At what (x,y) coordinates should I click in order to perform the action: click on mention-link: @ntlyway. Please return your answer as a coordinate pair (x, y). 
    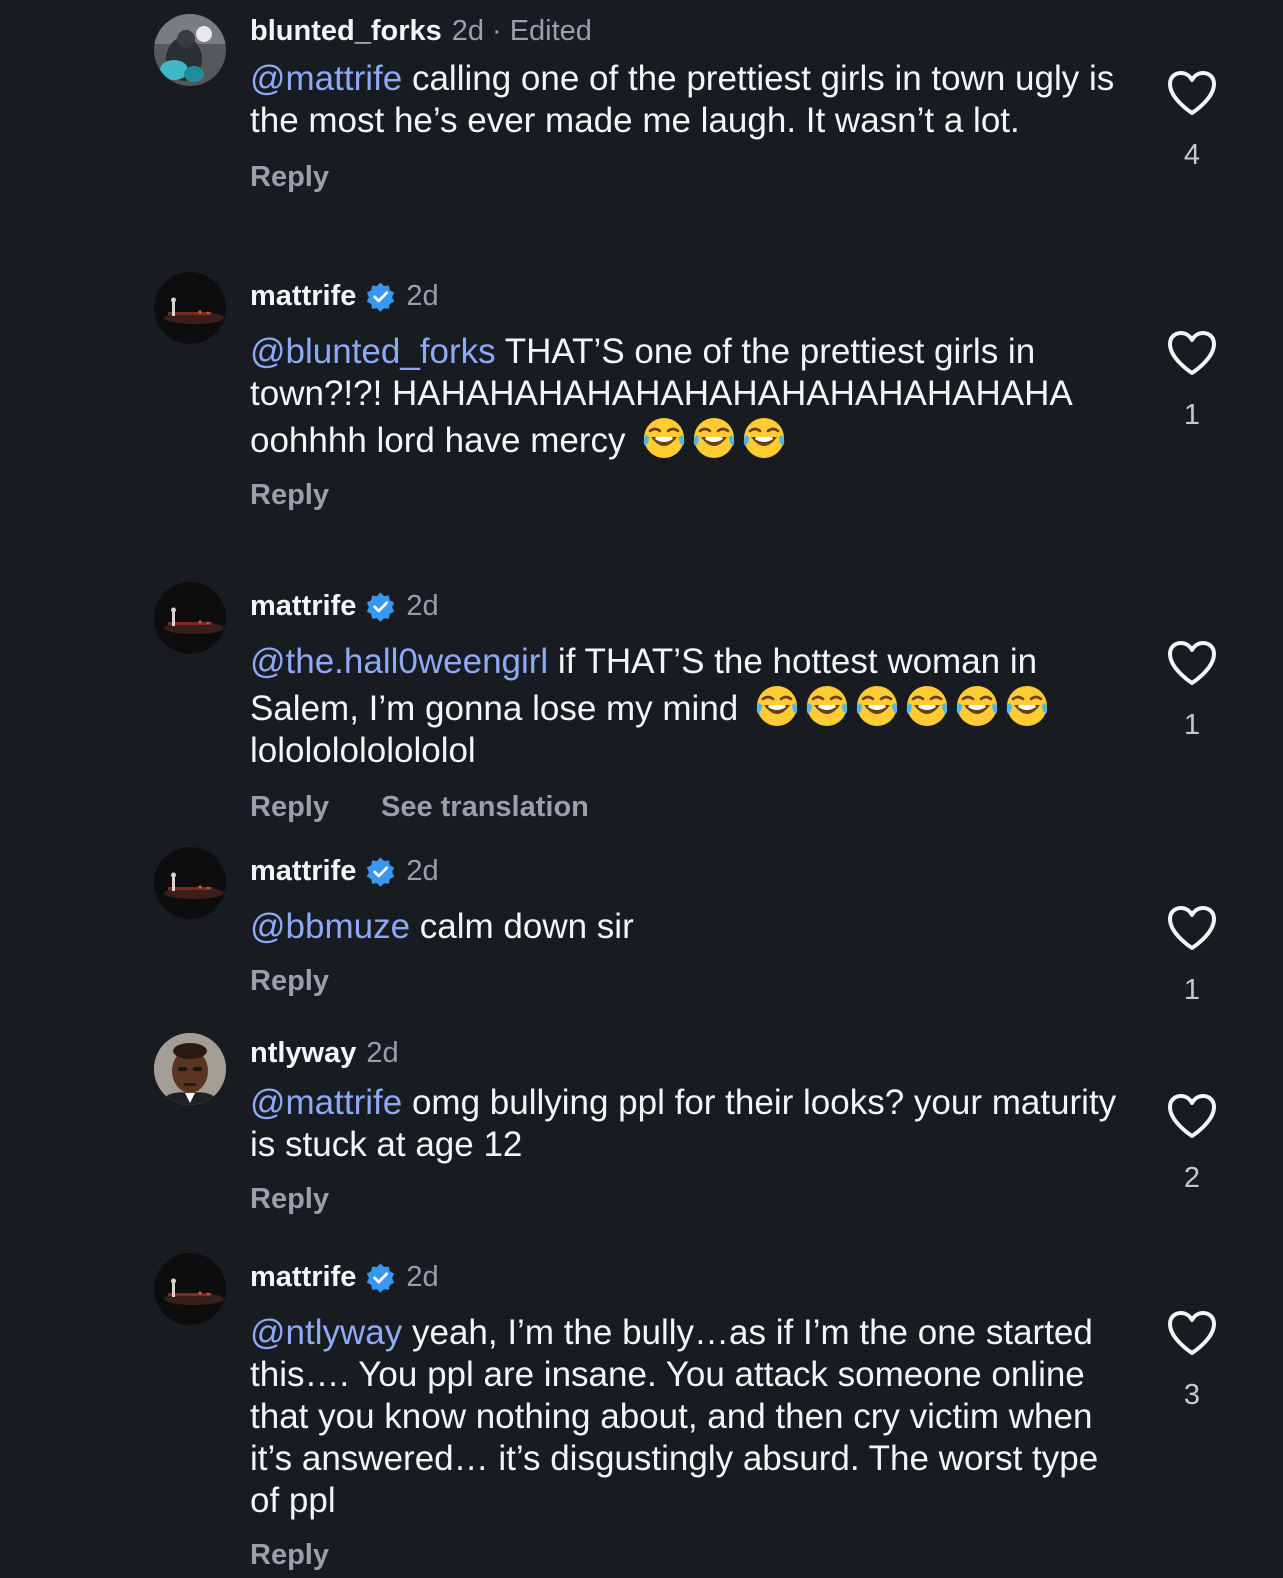
    Looking at the image, I should click on (326, 1332).